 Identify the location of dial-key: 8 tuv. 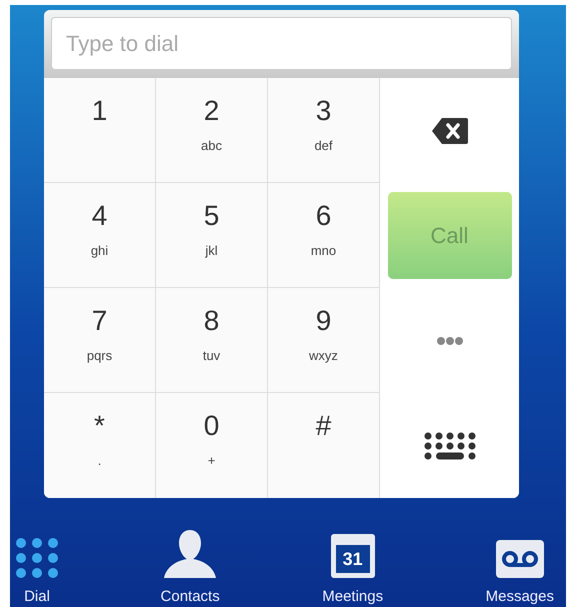
(212, 340).